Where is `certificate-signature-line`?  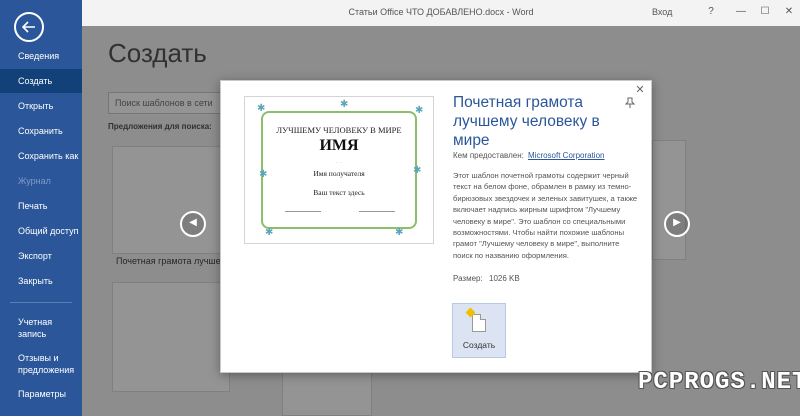
certificate-signature-line is located at coordinates (303, 211).